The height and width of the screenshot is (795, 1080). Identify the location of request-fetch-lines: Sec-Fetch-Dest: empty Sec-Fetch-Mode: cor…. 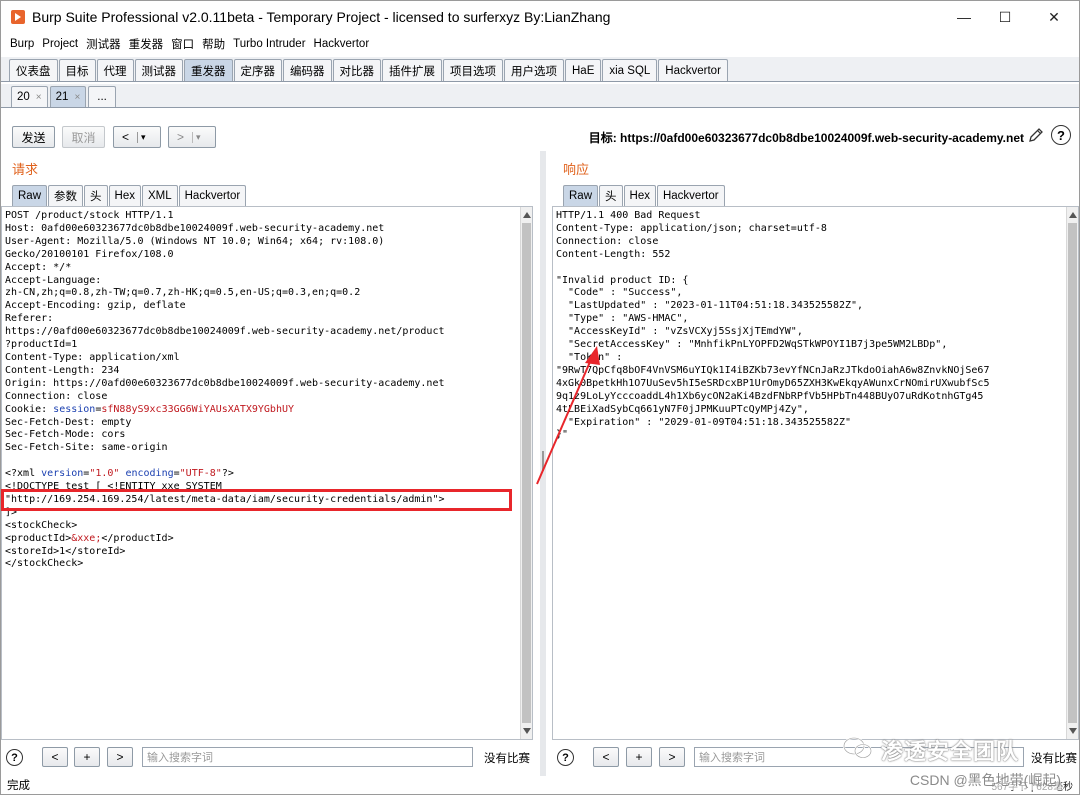
(225, 436).